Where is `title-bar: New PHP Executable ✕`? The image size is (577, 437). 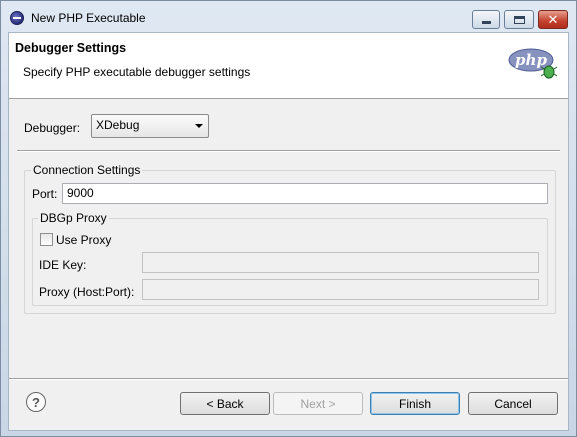
title-bar: New PHP Executable ✕ is located at coordinates (288, 17).